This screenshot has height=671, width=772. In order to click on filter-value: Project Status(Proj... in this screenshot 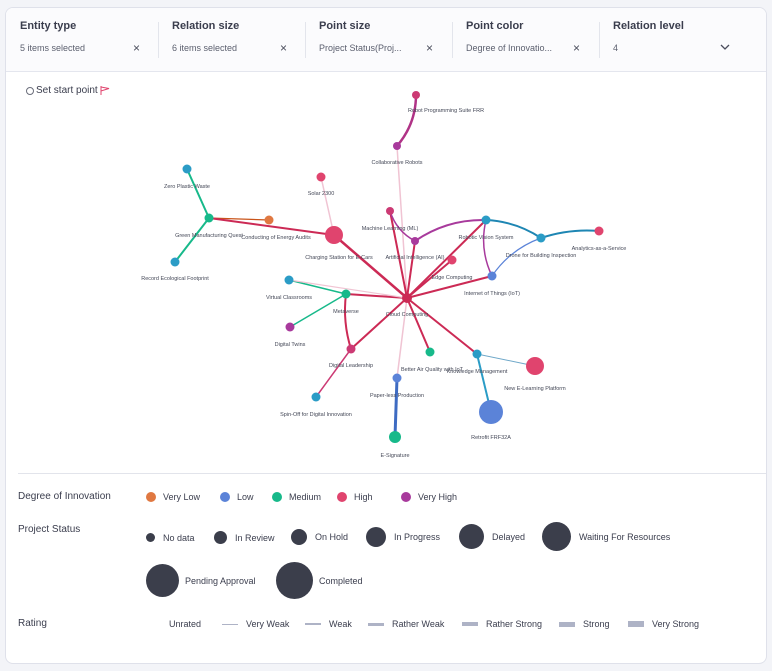, I will do `click(360, 48)`.